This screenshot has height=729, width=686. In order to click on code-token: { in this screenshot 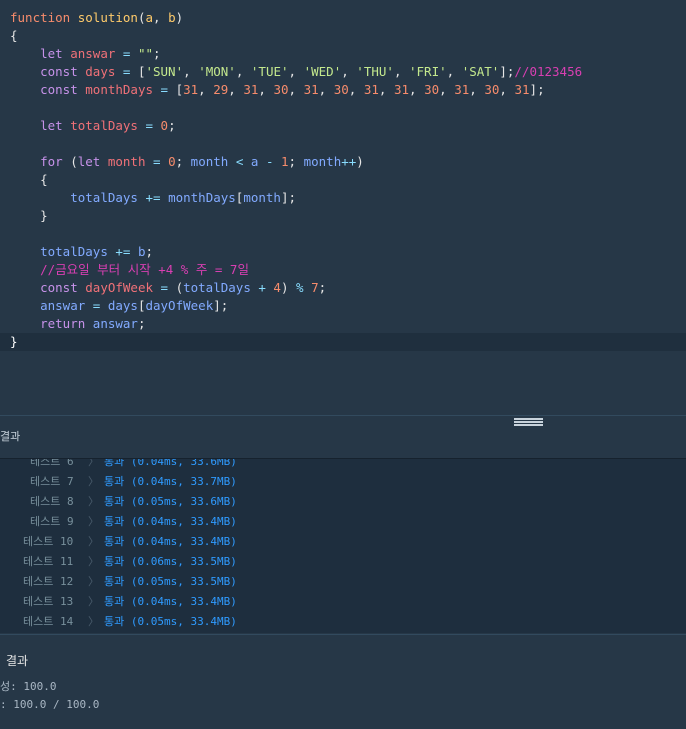, I will do `click(29, 179)`.